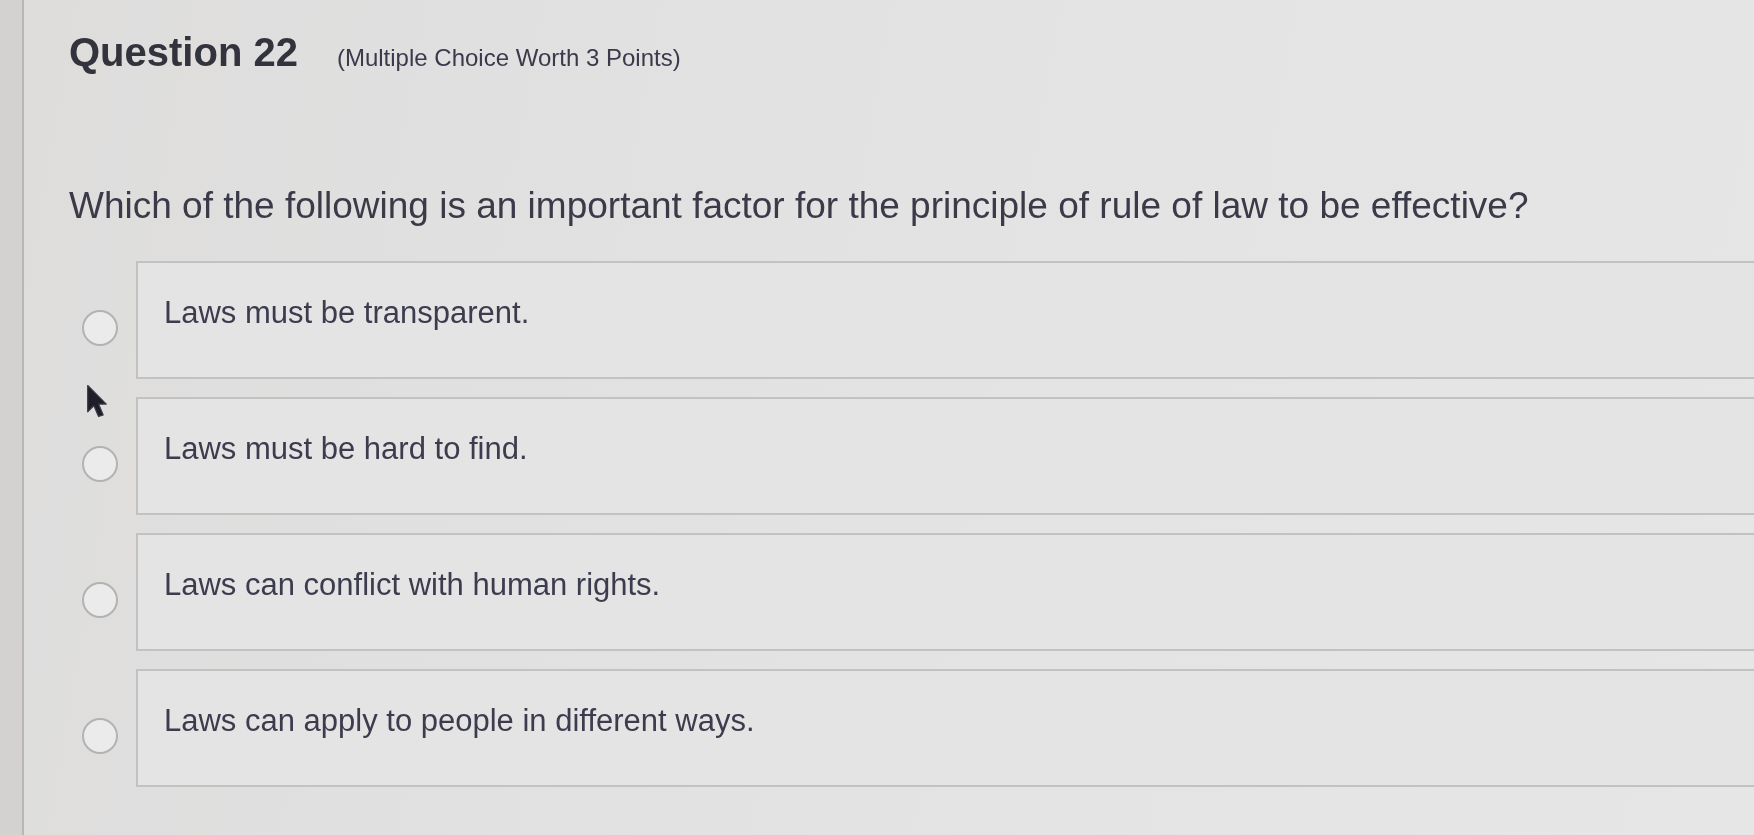  Describe the element at coordinates (799, 206) in the screenshot. I see `question-prompt: Which of the following is an important factor for the principle of rule of law to be effective?` at that location.